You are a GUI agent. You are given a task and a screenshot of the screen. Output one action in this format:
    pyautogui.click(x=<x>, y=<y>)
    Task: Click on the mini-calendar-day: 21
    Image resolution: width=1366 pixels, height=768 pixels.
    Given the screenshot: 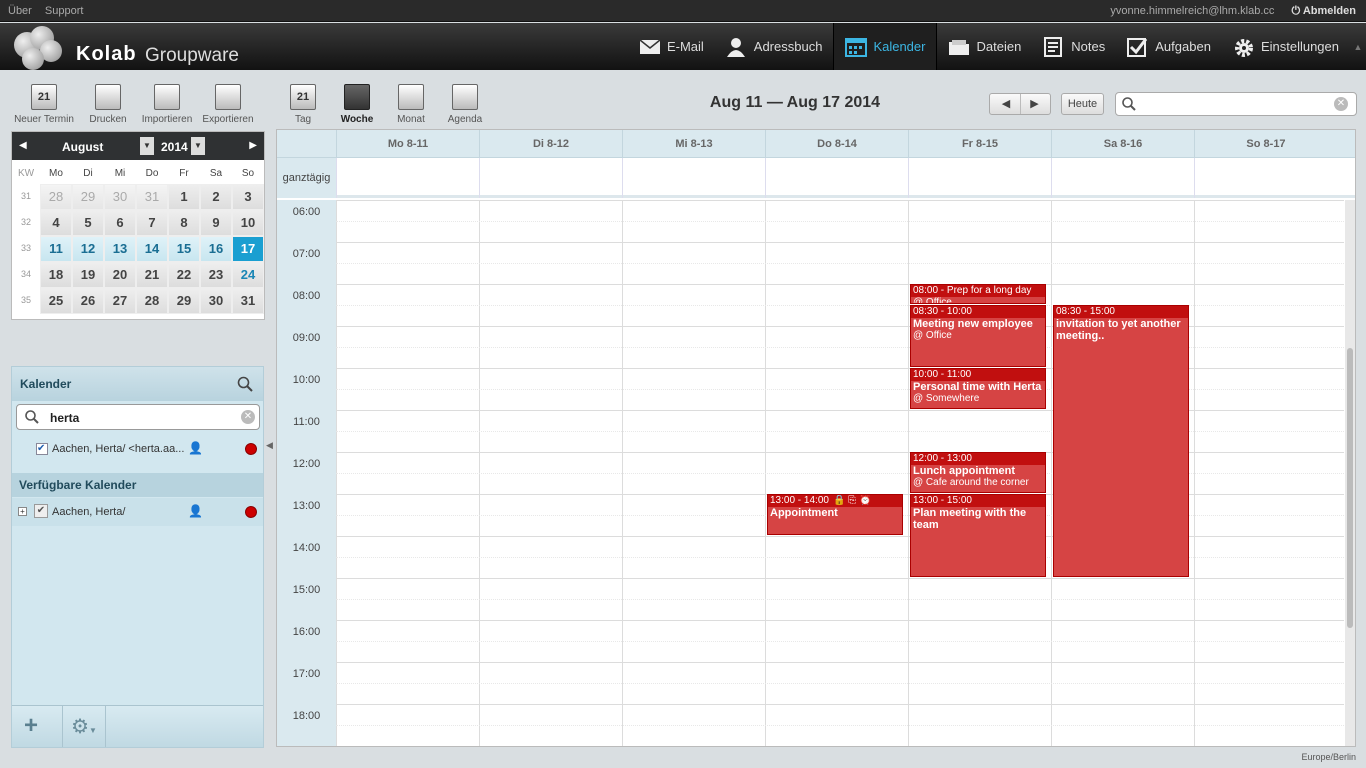 What is the action you would take?
    pyautogui.click(x=152, y=275)
    